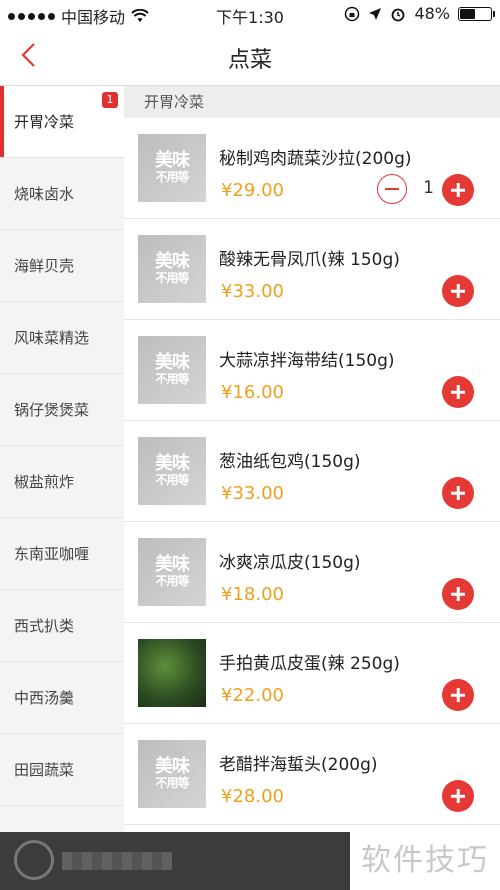  I want to click on sidebar-item-label: 西式扒类, so click(44, 626).